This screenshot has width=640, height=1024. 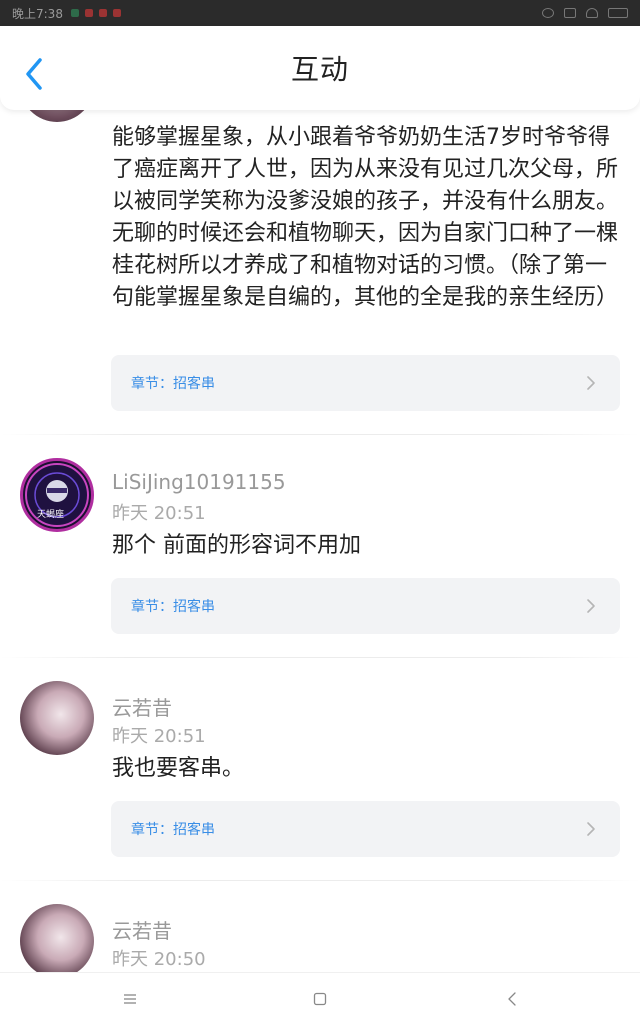 What do you see at coordinates (178, 768) in the screenshot?
I see `comment-text: 我也要客串。` at bounding box center [178, 768].